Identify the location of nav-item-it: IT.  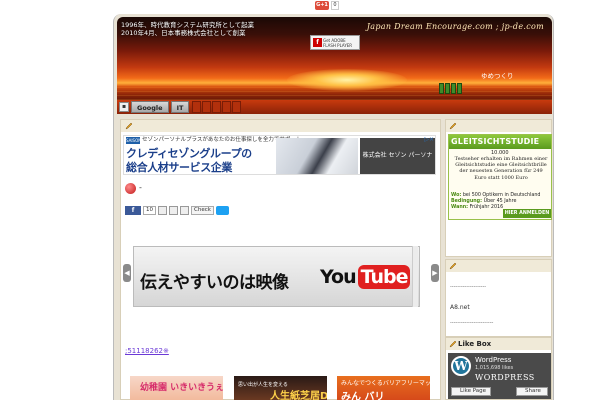
(180, 107).